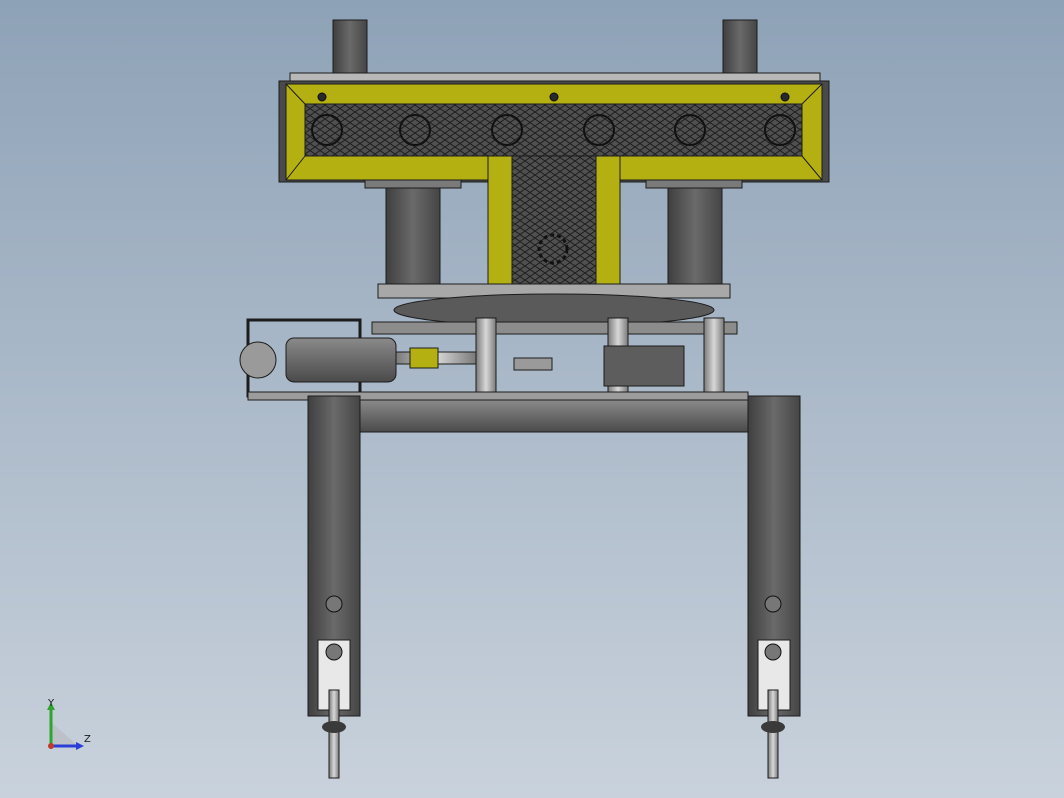 The image size is (1064, 798). I want to click on top-rail, so click(555, 77).